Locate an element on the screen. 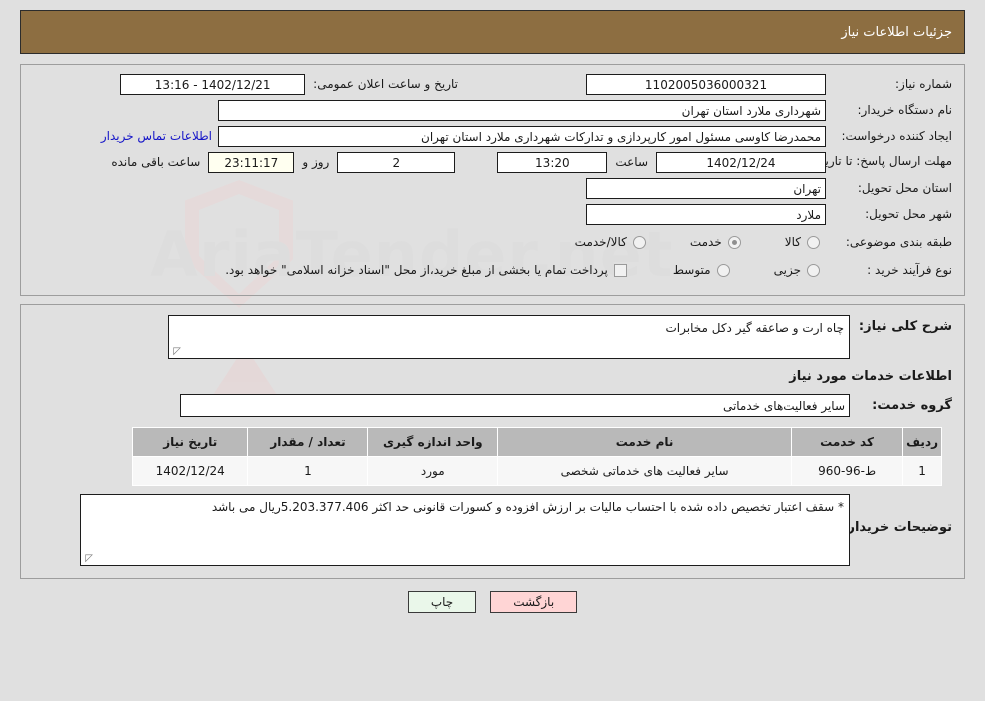 The width and height of the screenshot is (985, 701). purchase-process-label: نوع فرآیند خرید : is located at coordinates (909, 270).